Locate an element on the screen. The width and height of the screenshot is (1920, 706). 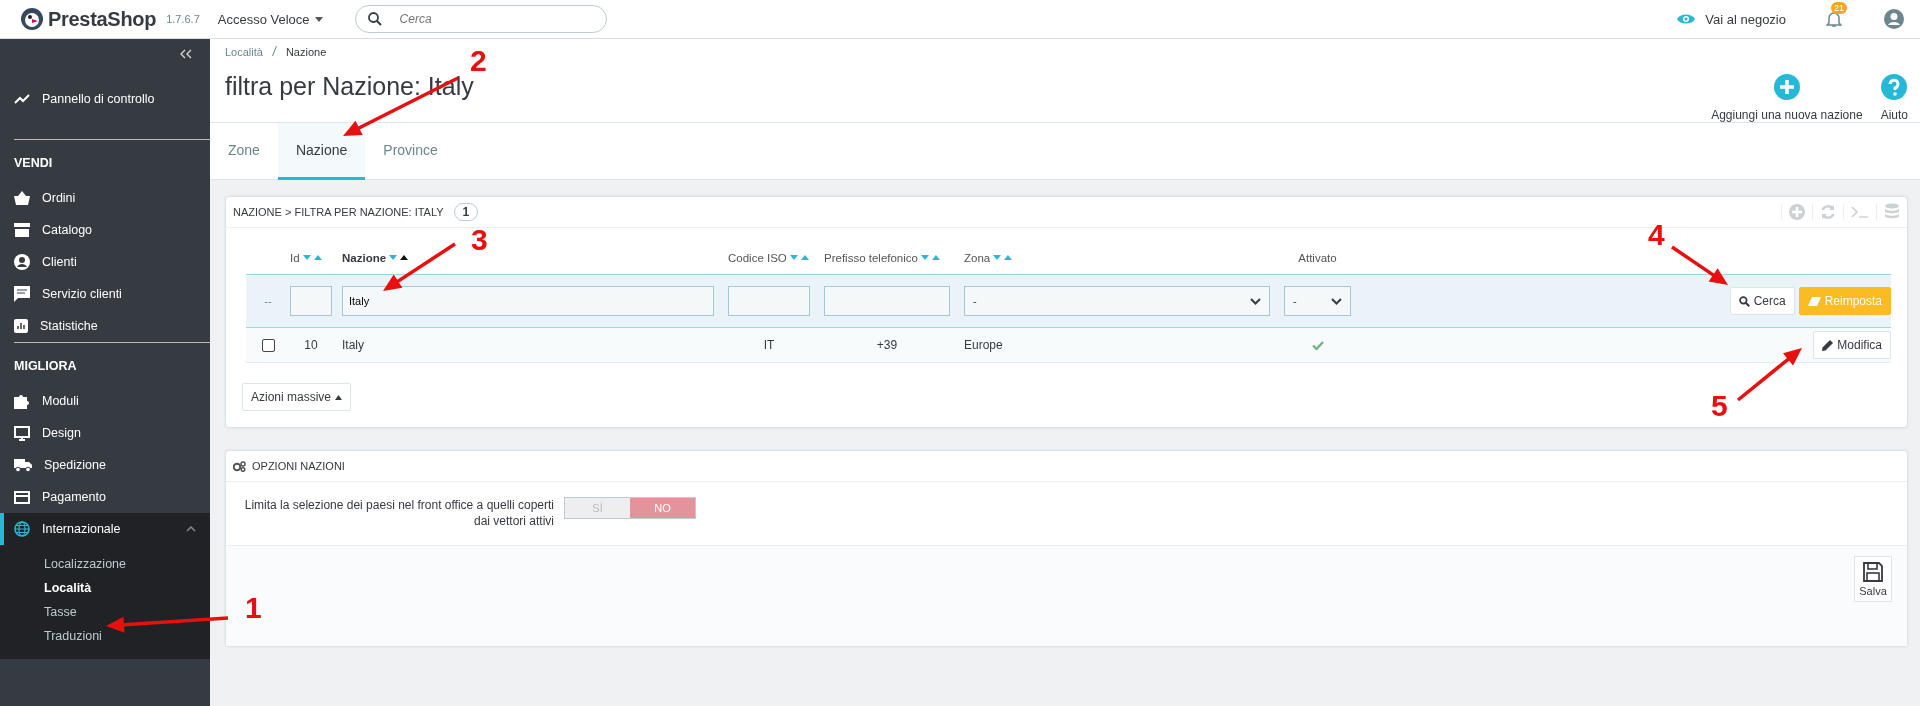
floppy-icon is located at coordinates (1873, 572).